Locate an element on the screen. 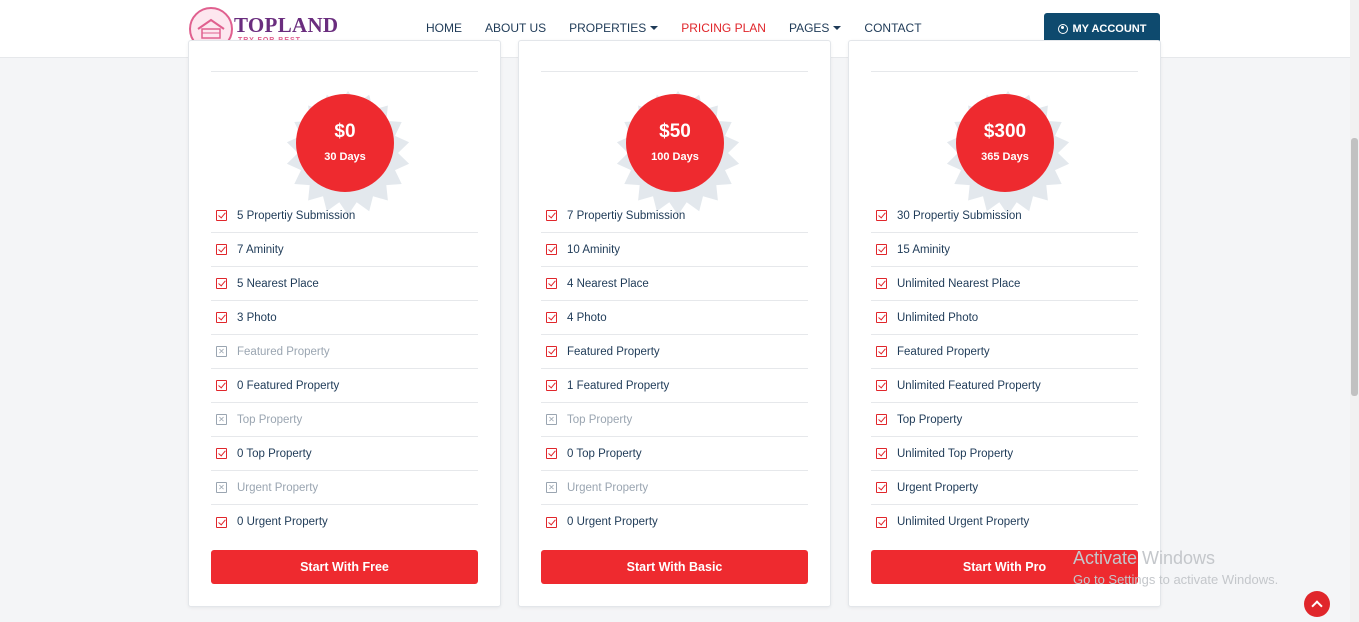  nav-pages: PAGES is located at coordinates (815, 28).